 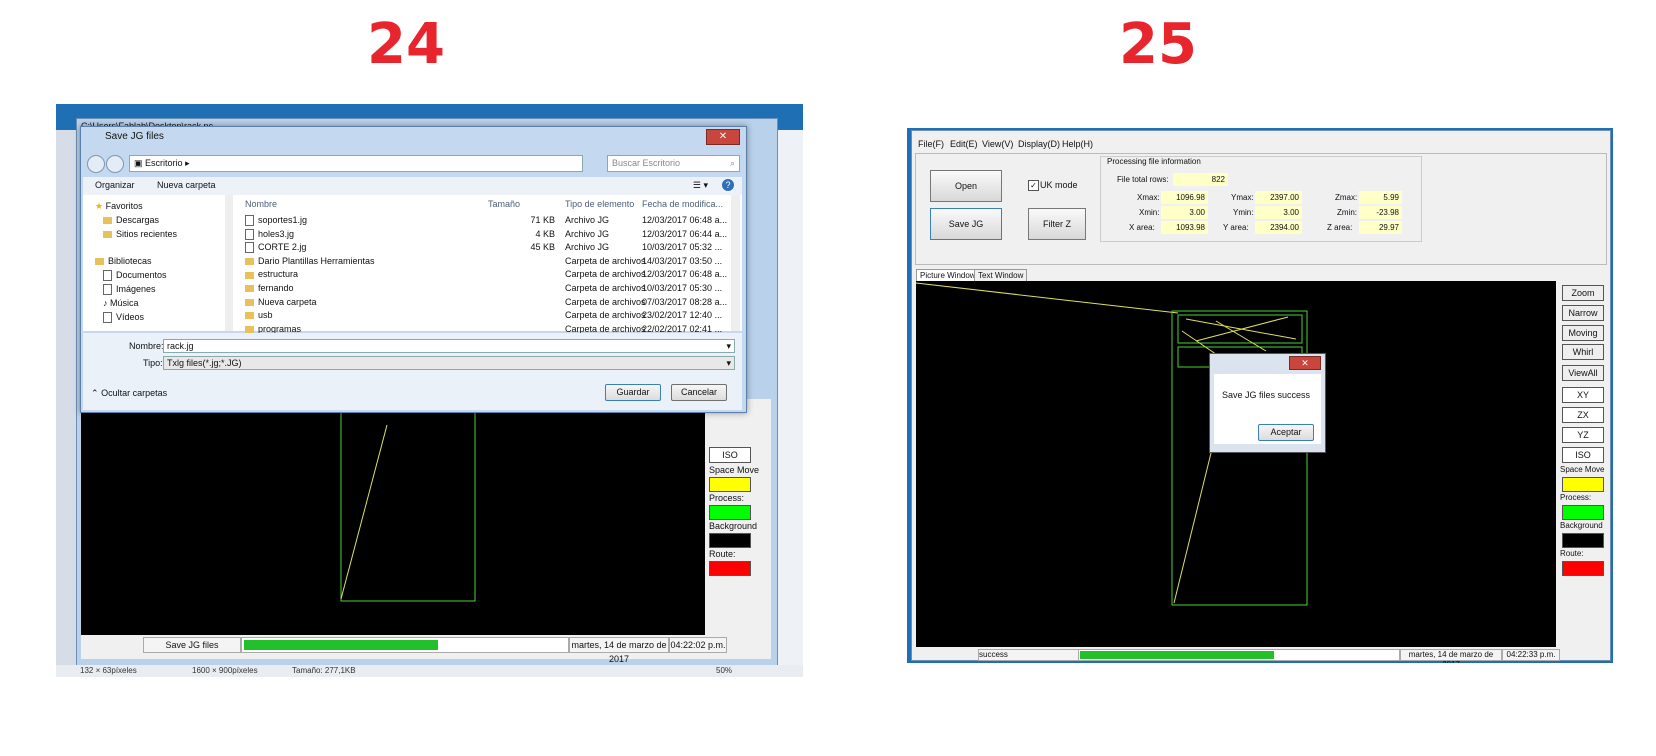 I want to click on save-button: Guardar, so click(x=633, y=392).